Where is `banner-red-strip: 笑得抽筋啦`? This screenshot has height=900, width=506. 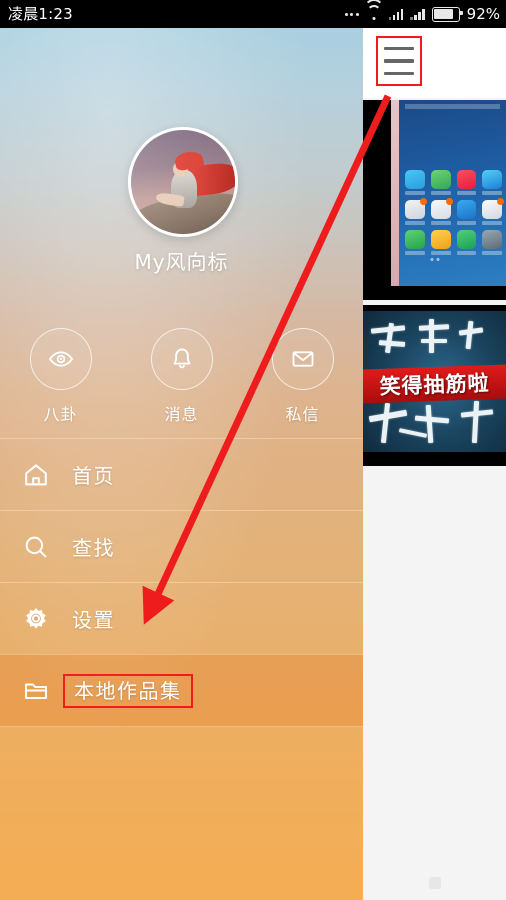 banner-red-strip: 笑得抽筋啦 is located at coordinates (434, 384).